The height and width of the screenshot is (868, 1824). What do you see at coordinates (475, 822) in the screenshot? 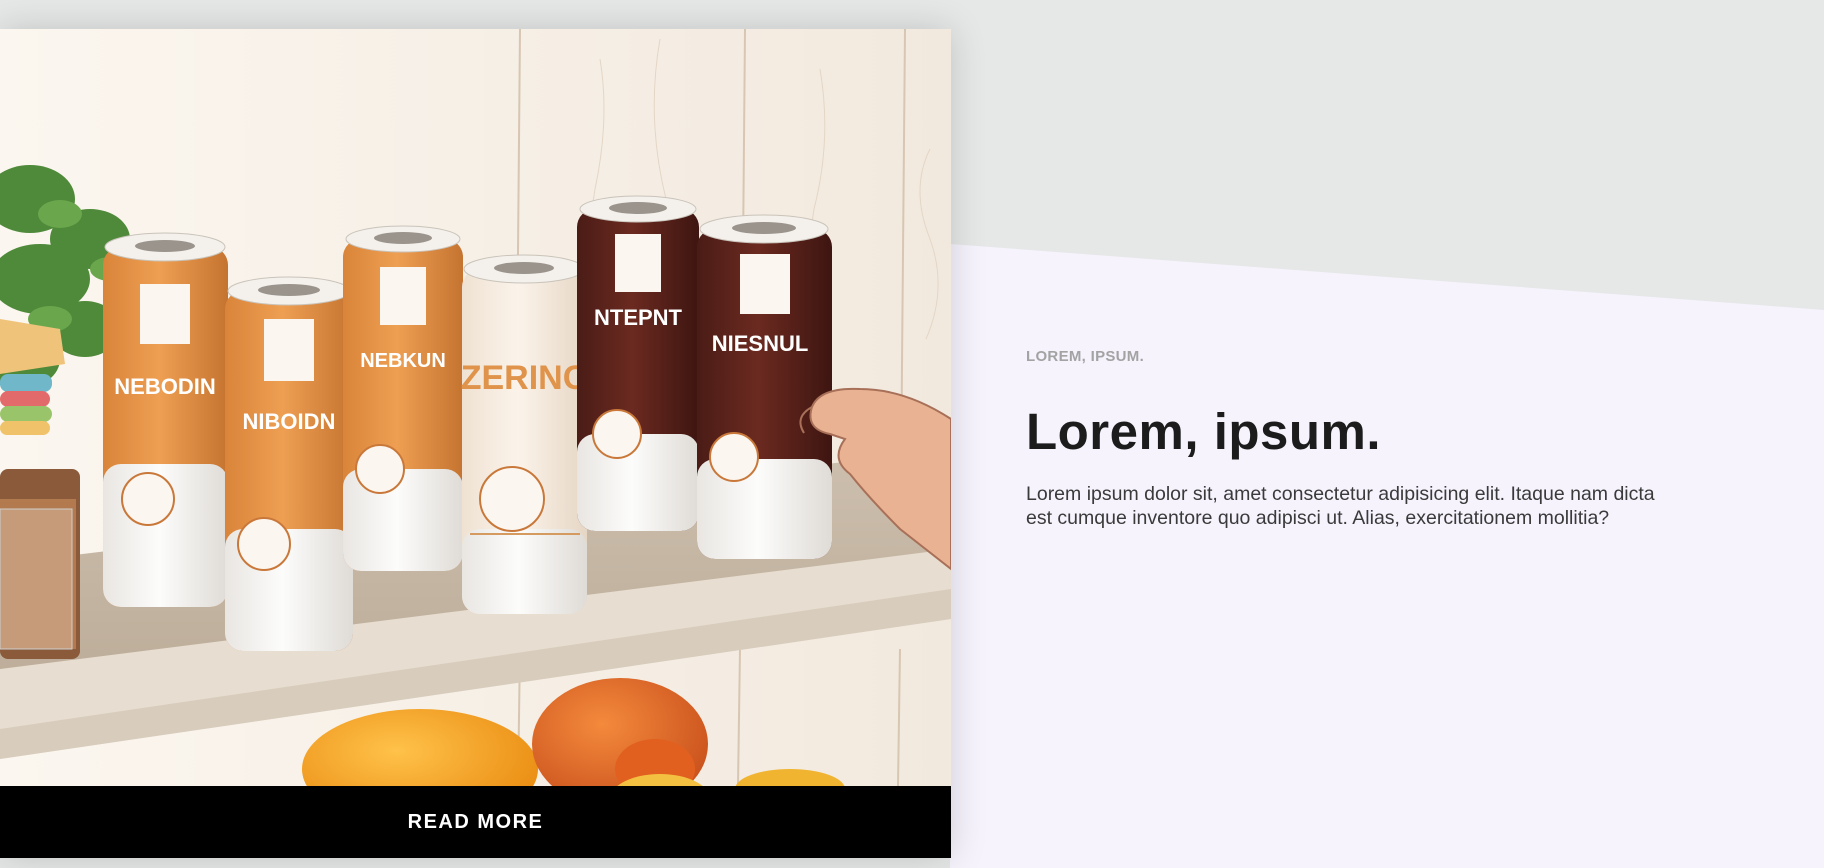
I see `read-more-button: READ MORE` at bounding box center [475, 822].